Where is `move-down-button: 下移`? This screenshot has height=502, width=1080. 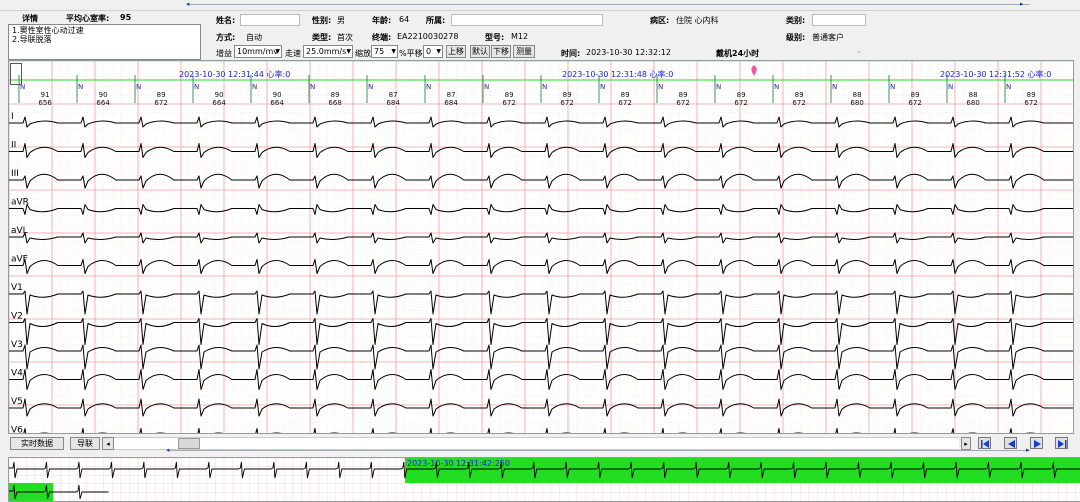
move-down-button: 下移 is located at coordinates (501, 51).